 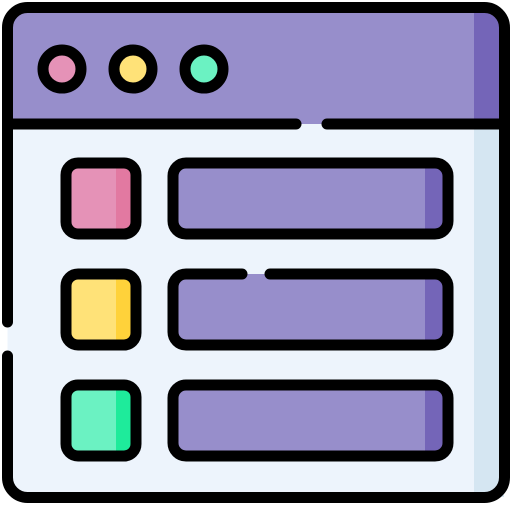 I want to click on row-1-bar, so click(x=310, y=198).